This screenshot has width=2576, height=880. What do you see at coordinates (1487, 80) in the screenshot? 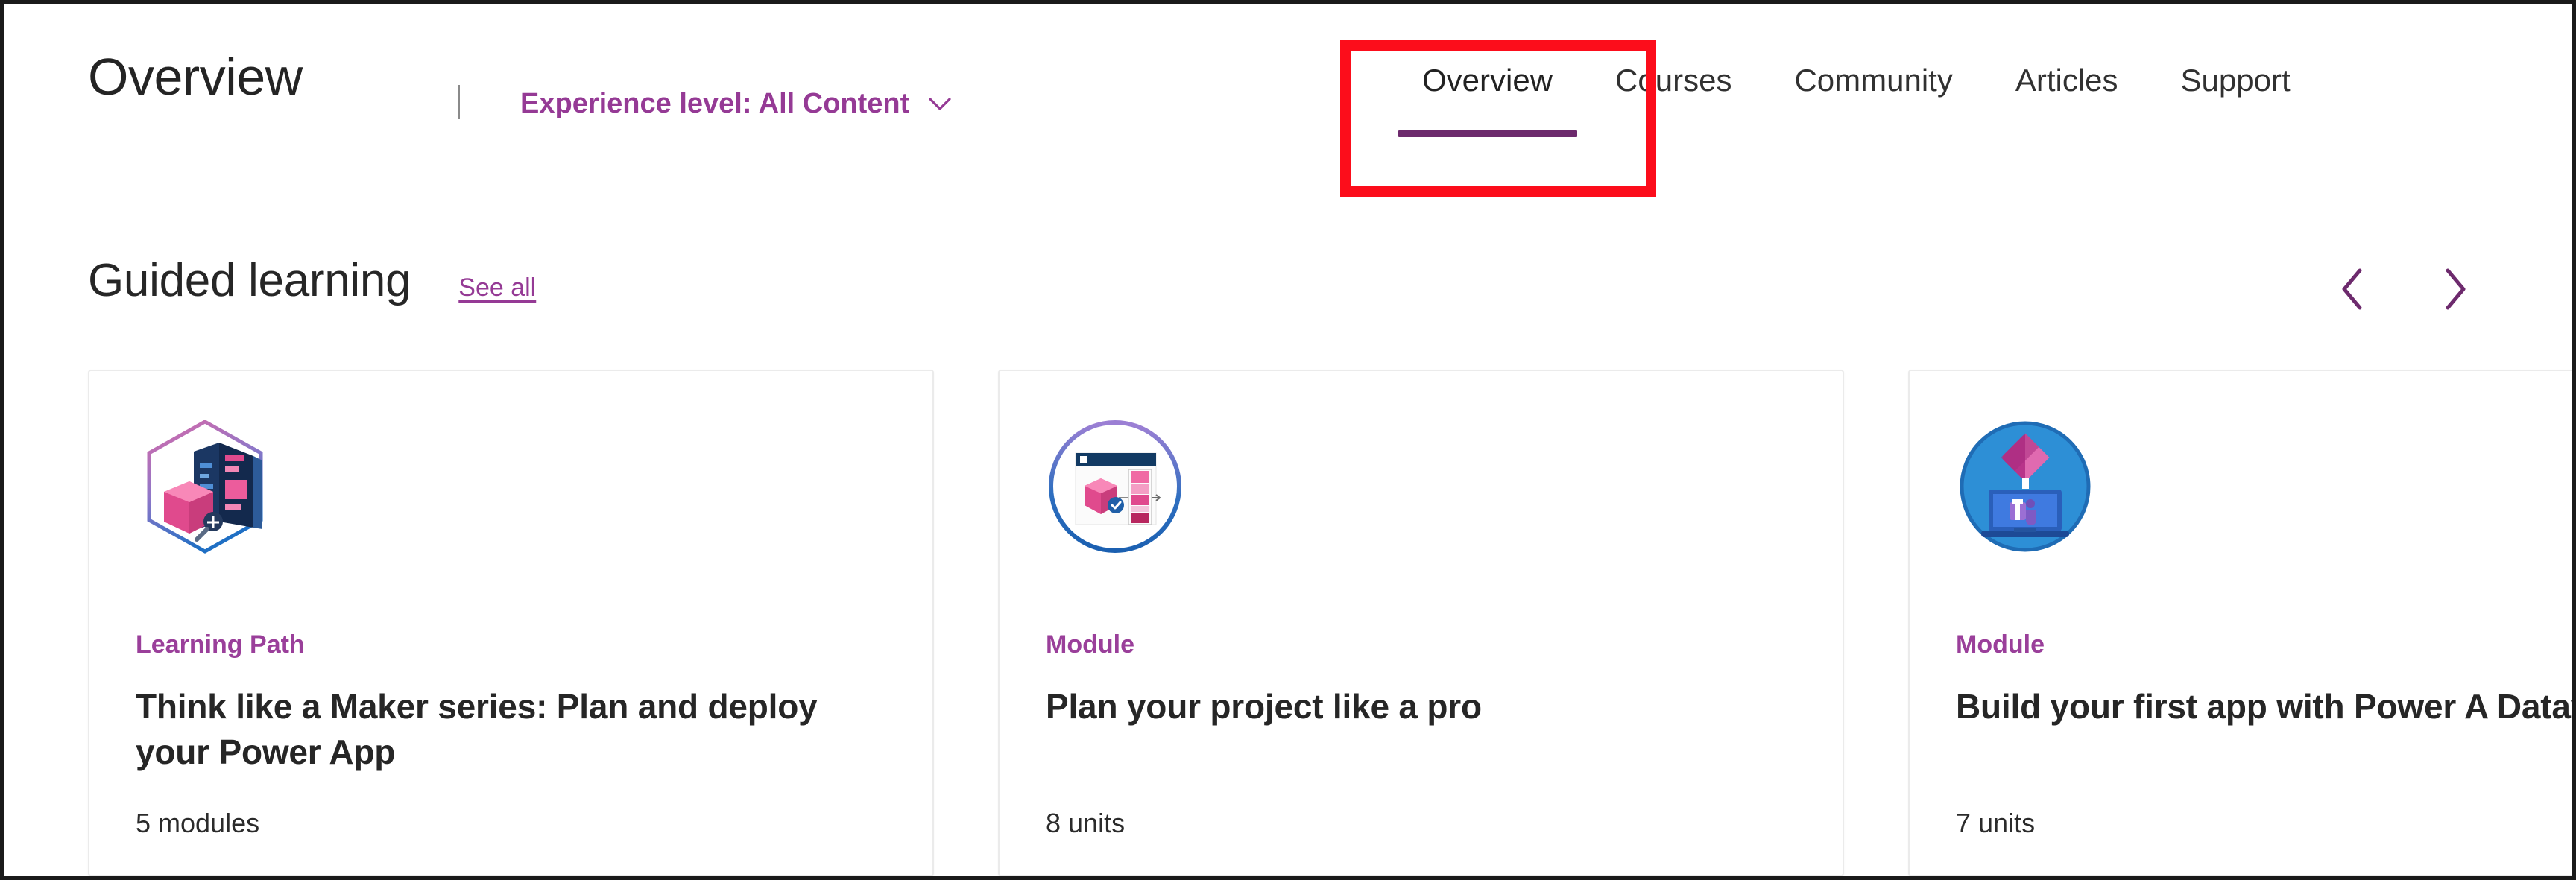
I see `tab-overview-label: Overview` at bounding box center [1487, 80].